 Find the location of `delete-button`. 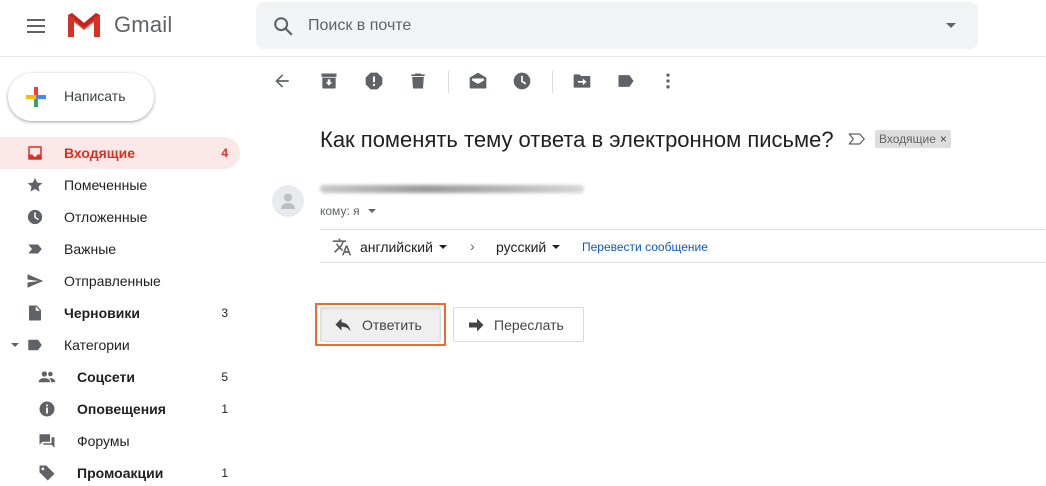

delete-button is located at coordinates (418, 81).